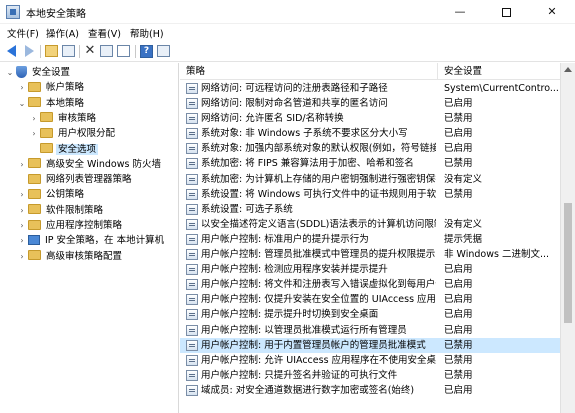 Image resolution: width=575 pixels, height=413 pixels. What do you see at coordinates (370, 314) in the screenshot?
I see `table-row: 用户帐户控制: 提示提升时切换到安全桌面 已启用` at bounding box center [370, 314].